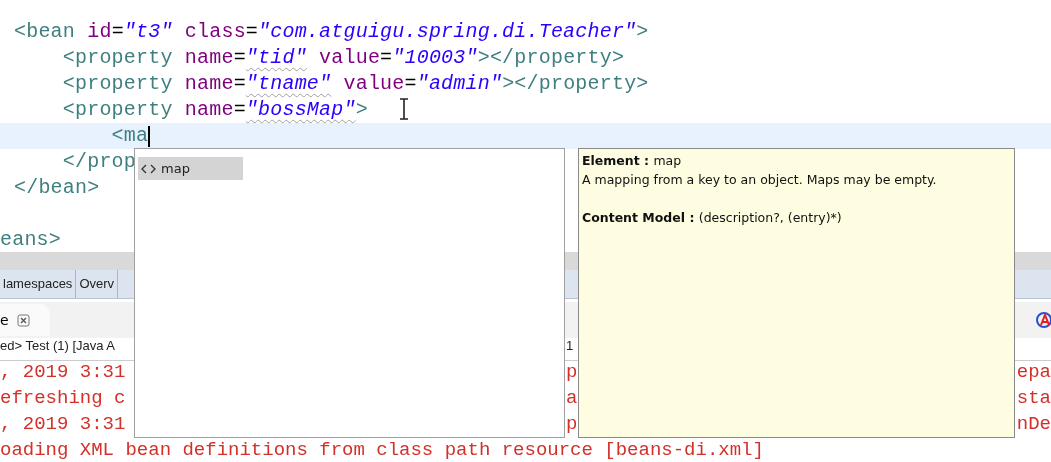 The image size is (1051, 462). What do you see at coordinates (148, 168) in the screenshot?
I see `element-icon` at bounding box center [148, 168].